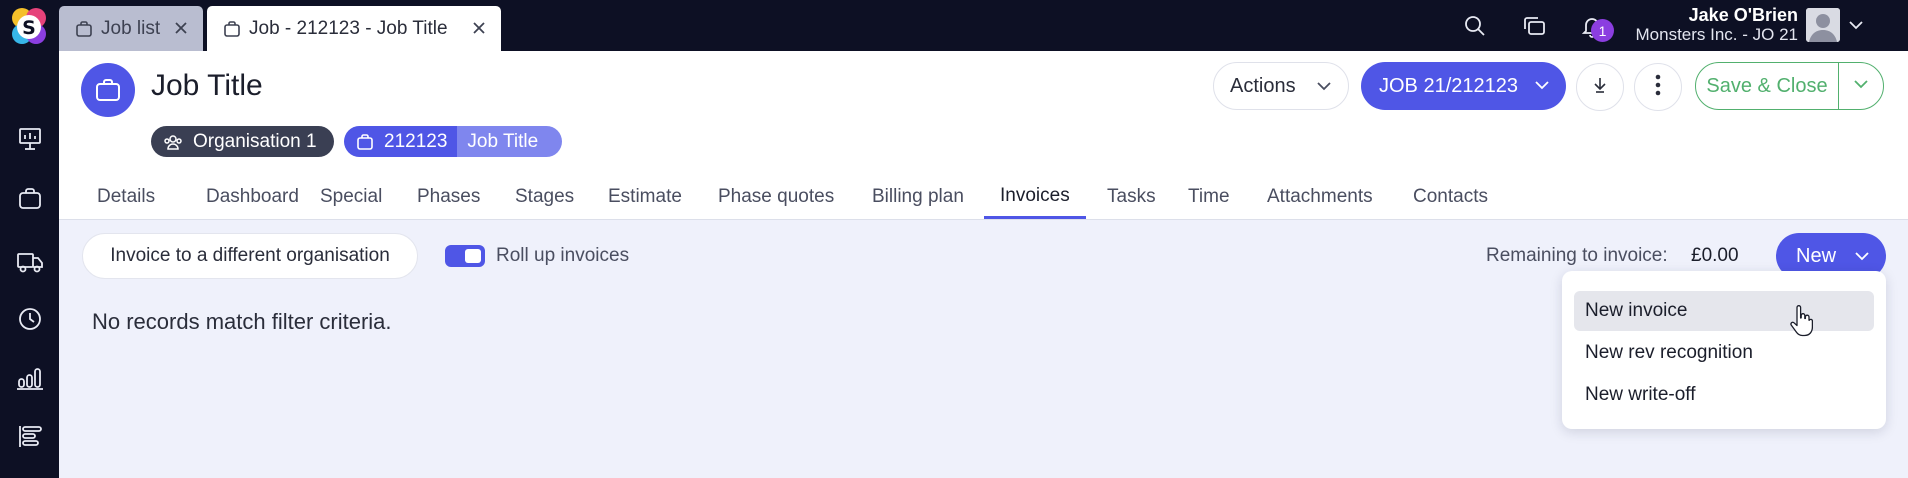 The height and width of the screenshot is (478, 1908). Describe the element at coordinates (1724, 311) in the screenshot. I see `menu-item-new-invoice: New invoice` at that location.